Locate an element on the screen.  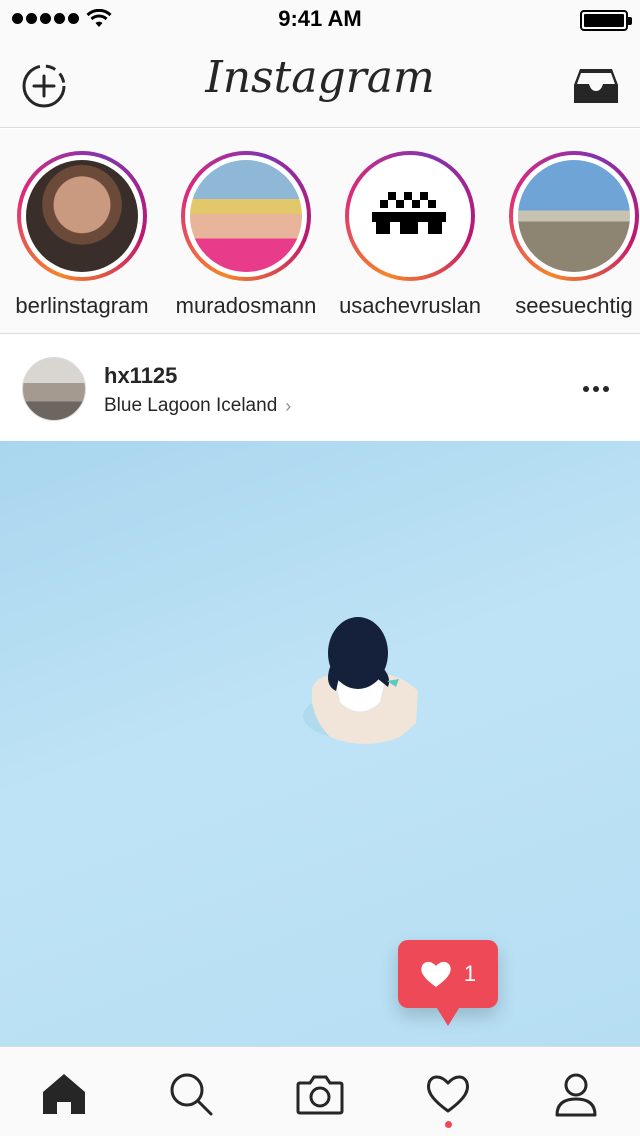
story-username: berlinstagram is located at coordinates (82, 305).